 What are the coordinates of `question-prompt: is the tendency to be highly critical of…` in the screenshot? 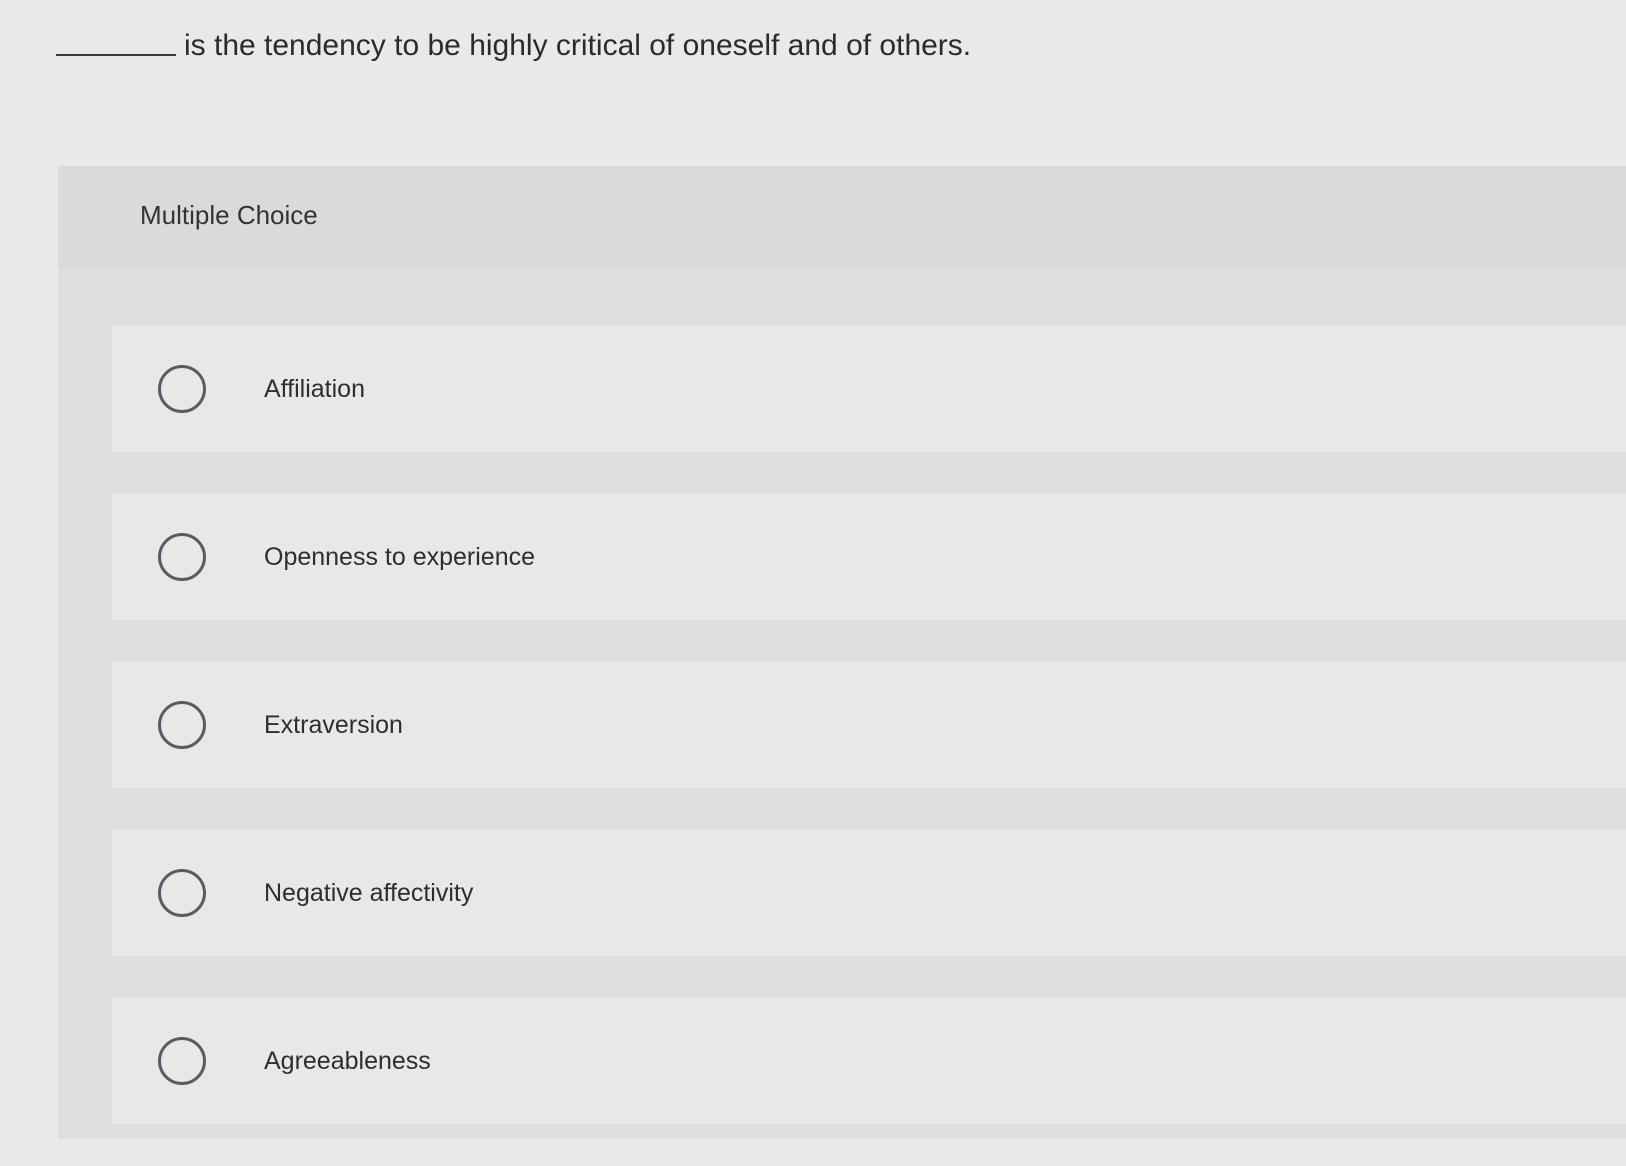 It's located at (816, 46).